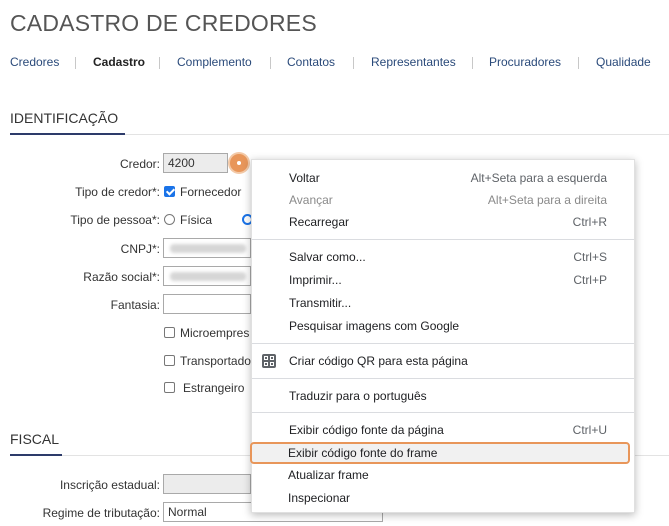  Describe the element at coordinates (269, 361) in the screenshot. I see `qr-code-icon` at that location.